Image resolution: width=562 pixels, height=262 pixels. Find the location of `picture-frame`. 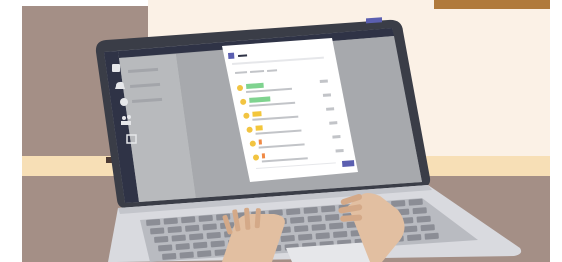

picture-frame is located at coordinates (492, 4).